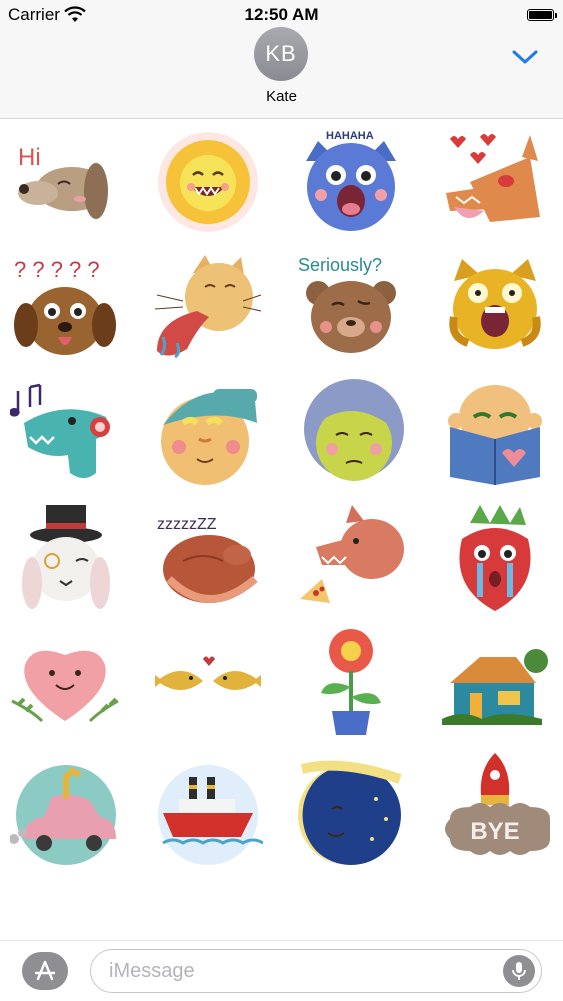 The image size is (563, 1001). I want to click on sticker-text-hi: Hi, so click(29, 157).